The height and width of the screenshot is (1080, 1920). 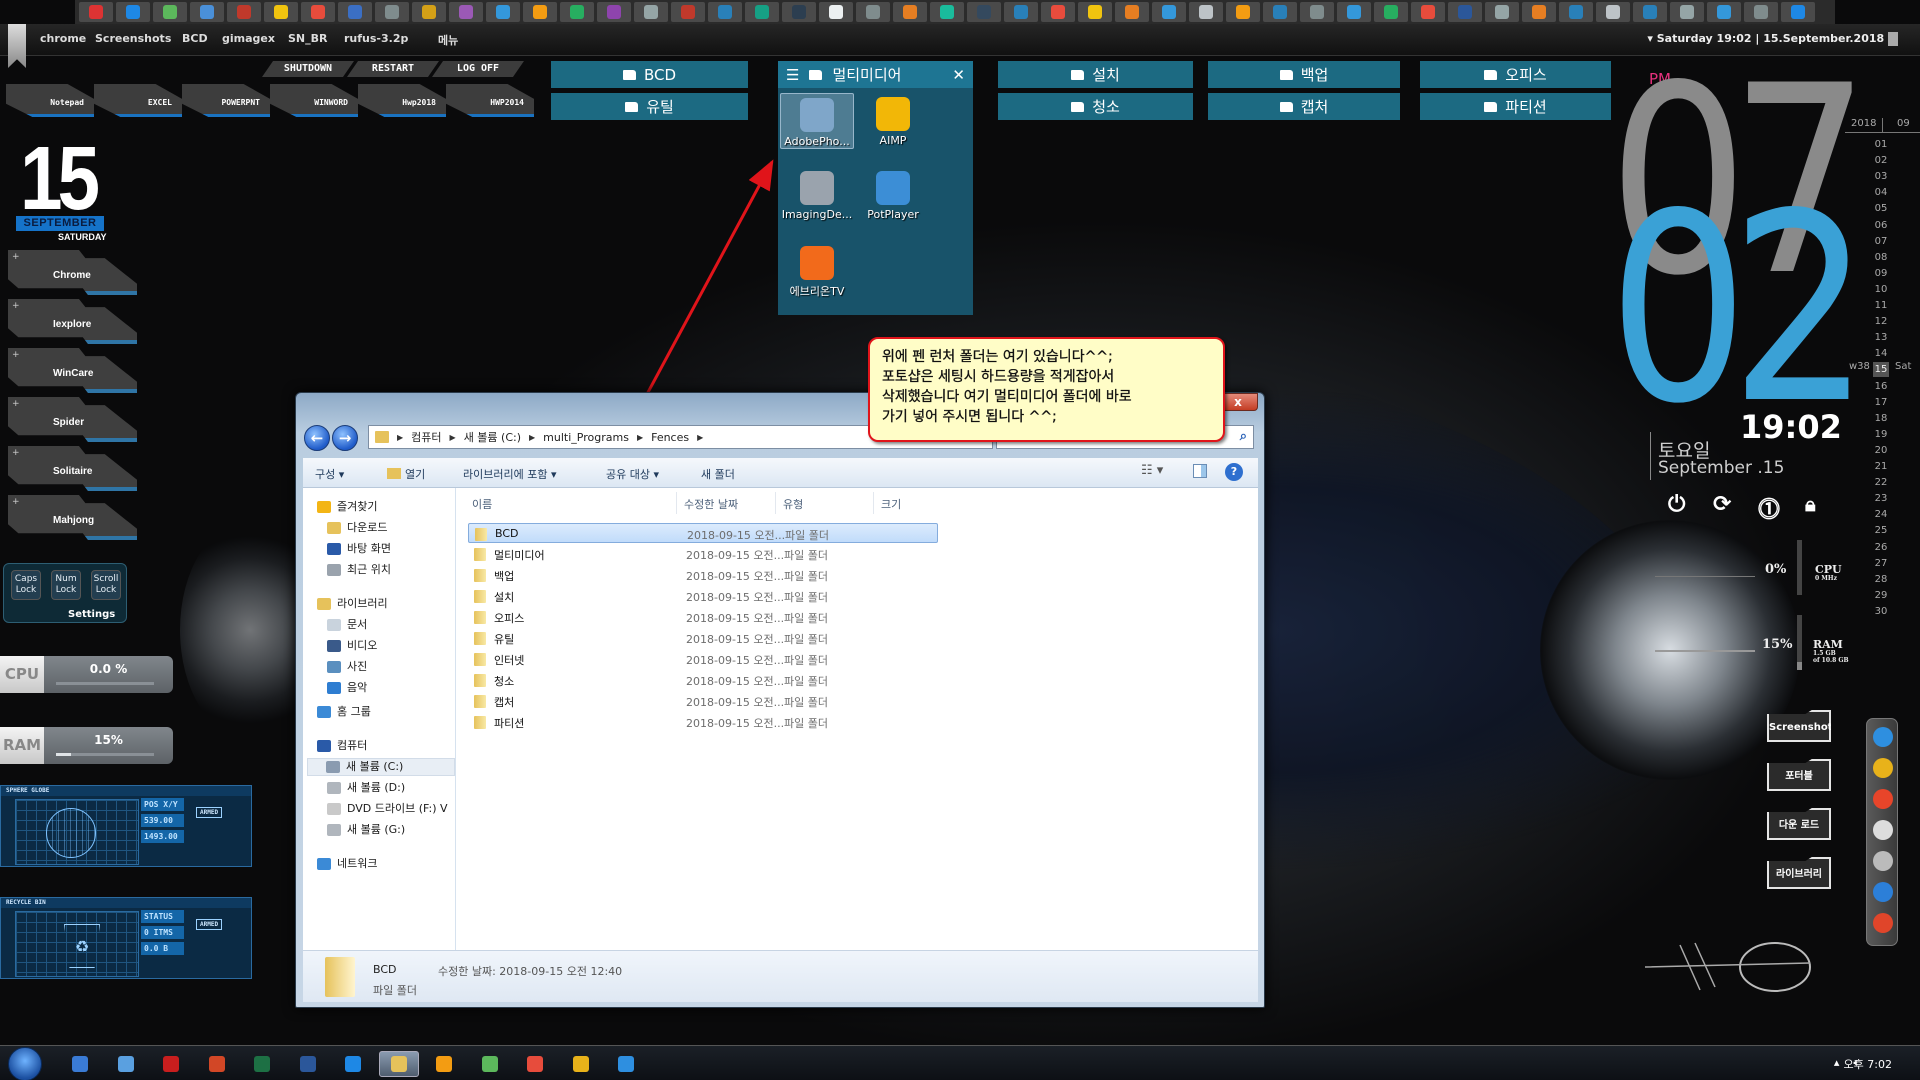 What do you see at coordinates (1881, 482) in the screenshot?
I see `calendar-day: 22` at bounding box center [1881, 482].